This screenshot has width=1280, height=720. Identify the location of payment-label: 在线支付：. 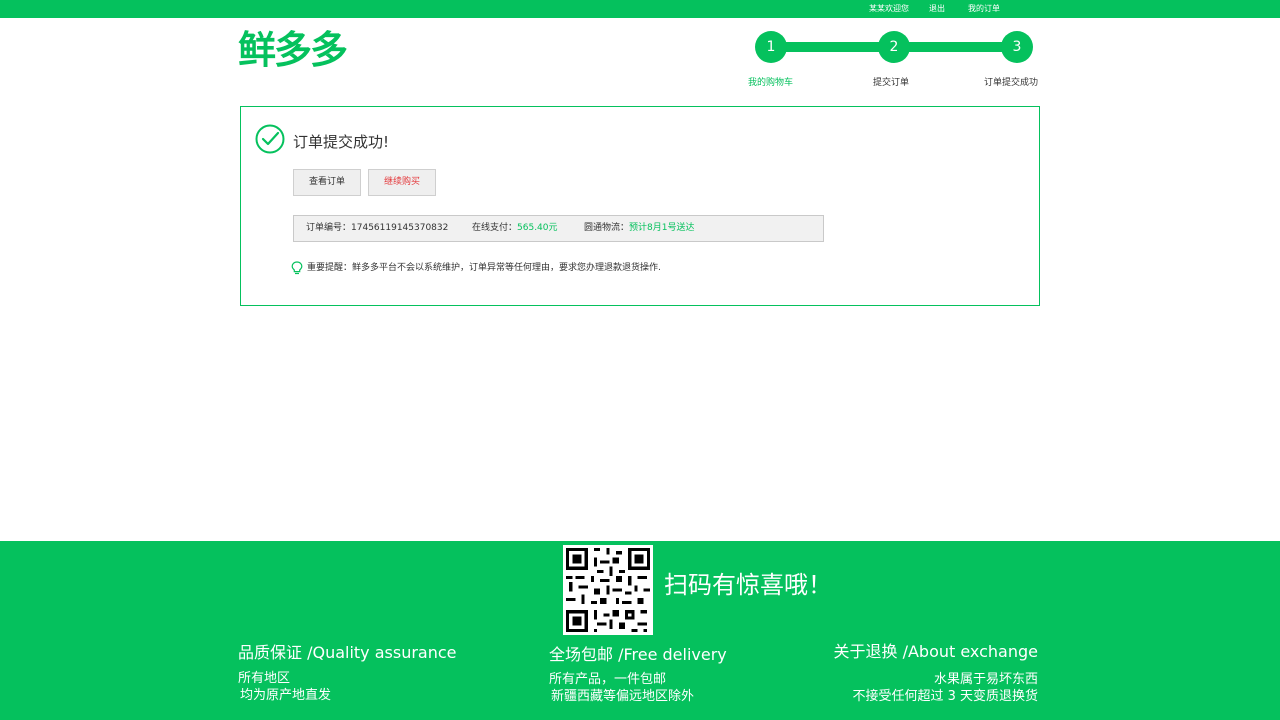
(495, 228).